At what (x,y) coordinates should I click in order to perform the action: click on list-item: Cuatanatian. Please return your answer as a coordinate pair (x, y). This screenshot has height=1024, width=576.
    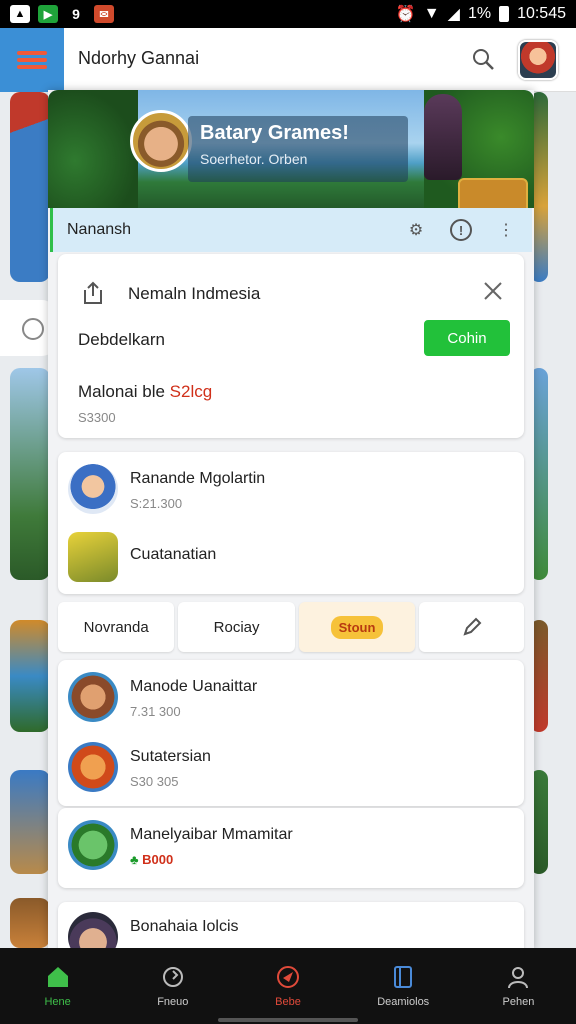
    Looking at the image, I should click on (288, 562).